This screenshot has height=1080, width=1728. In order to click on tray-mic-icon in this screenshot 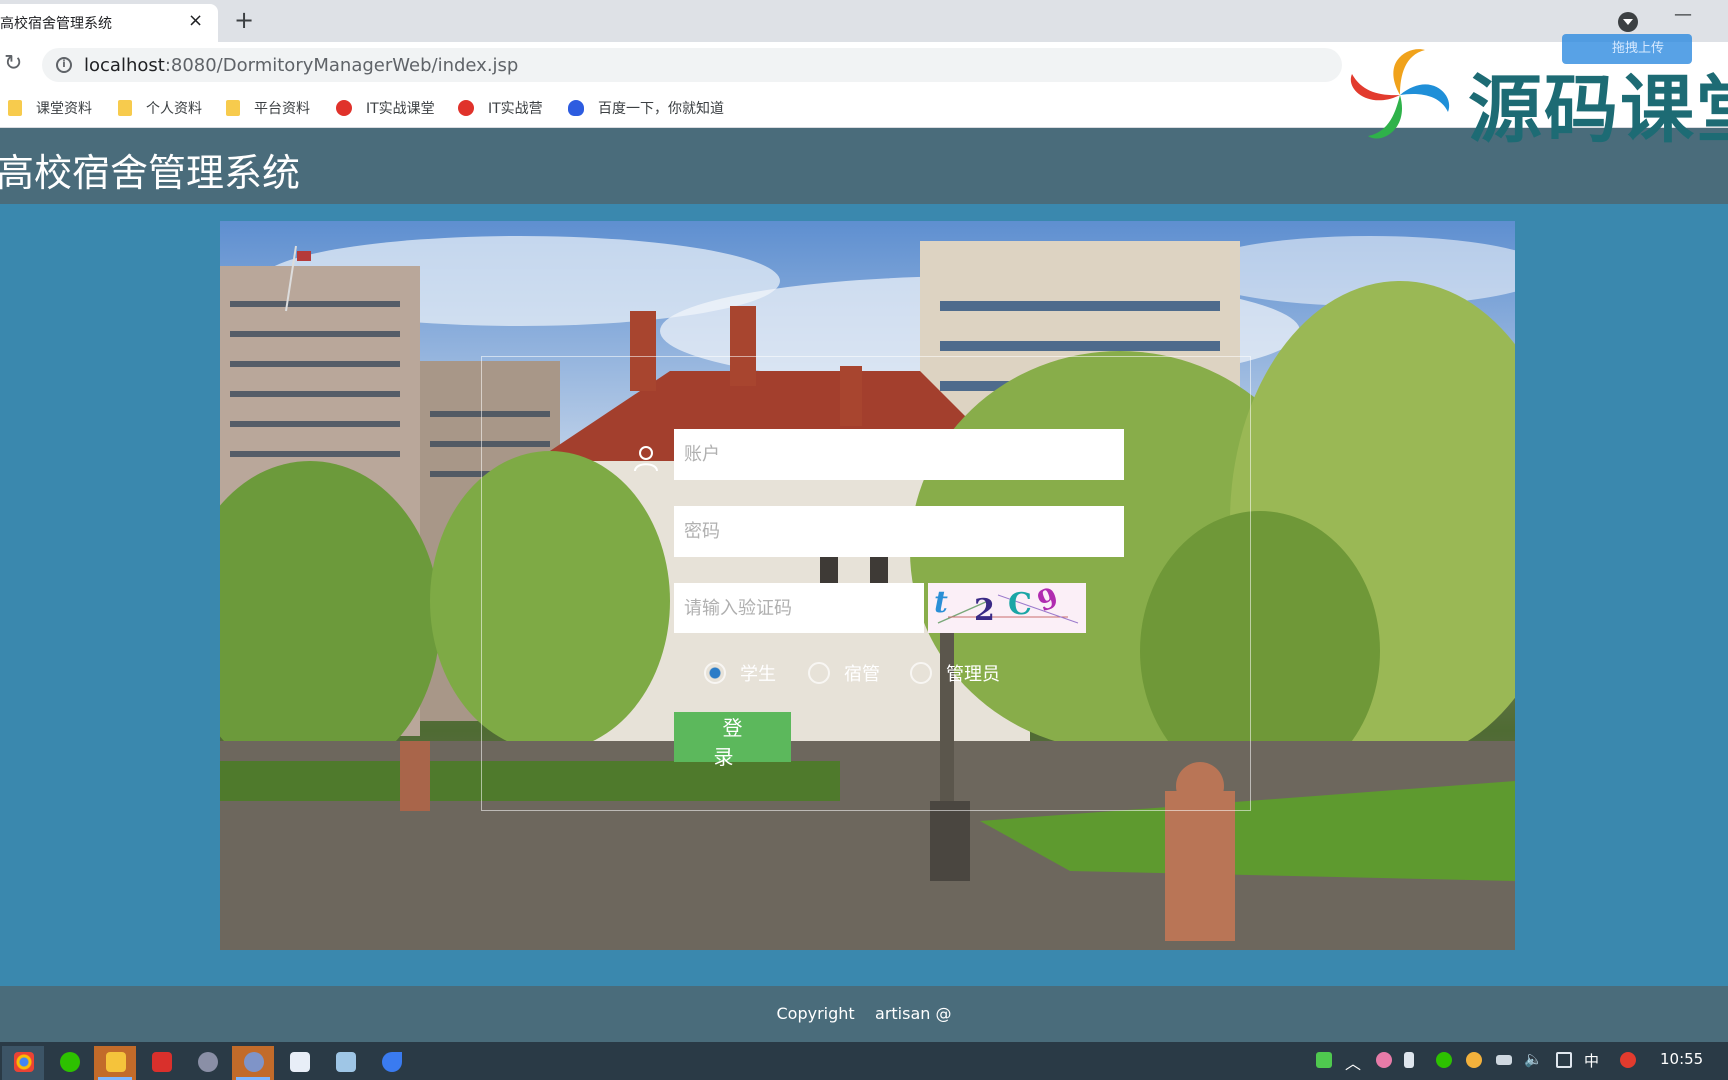, I will do `click(1409, 1060)`.